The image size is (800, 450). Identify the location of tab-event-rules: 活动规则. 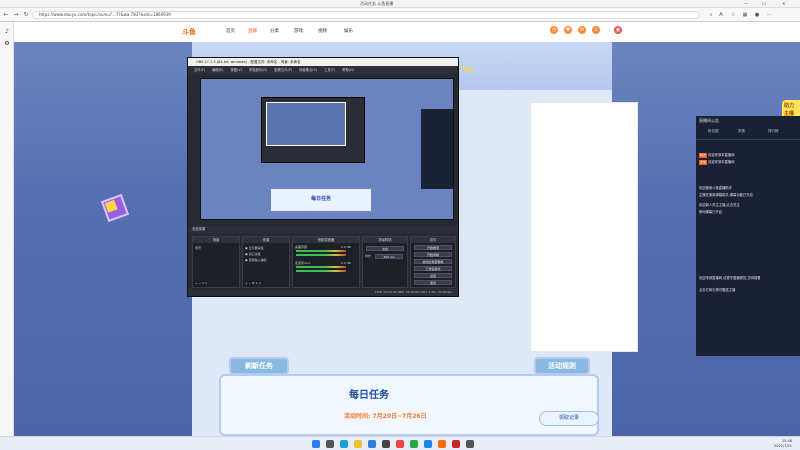
(562, 366).